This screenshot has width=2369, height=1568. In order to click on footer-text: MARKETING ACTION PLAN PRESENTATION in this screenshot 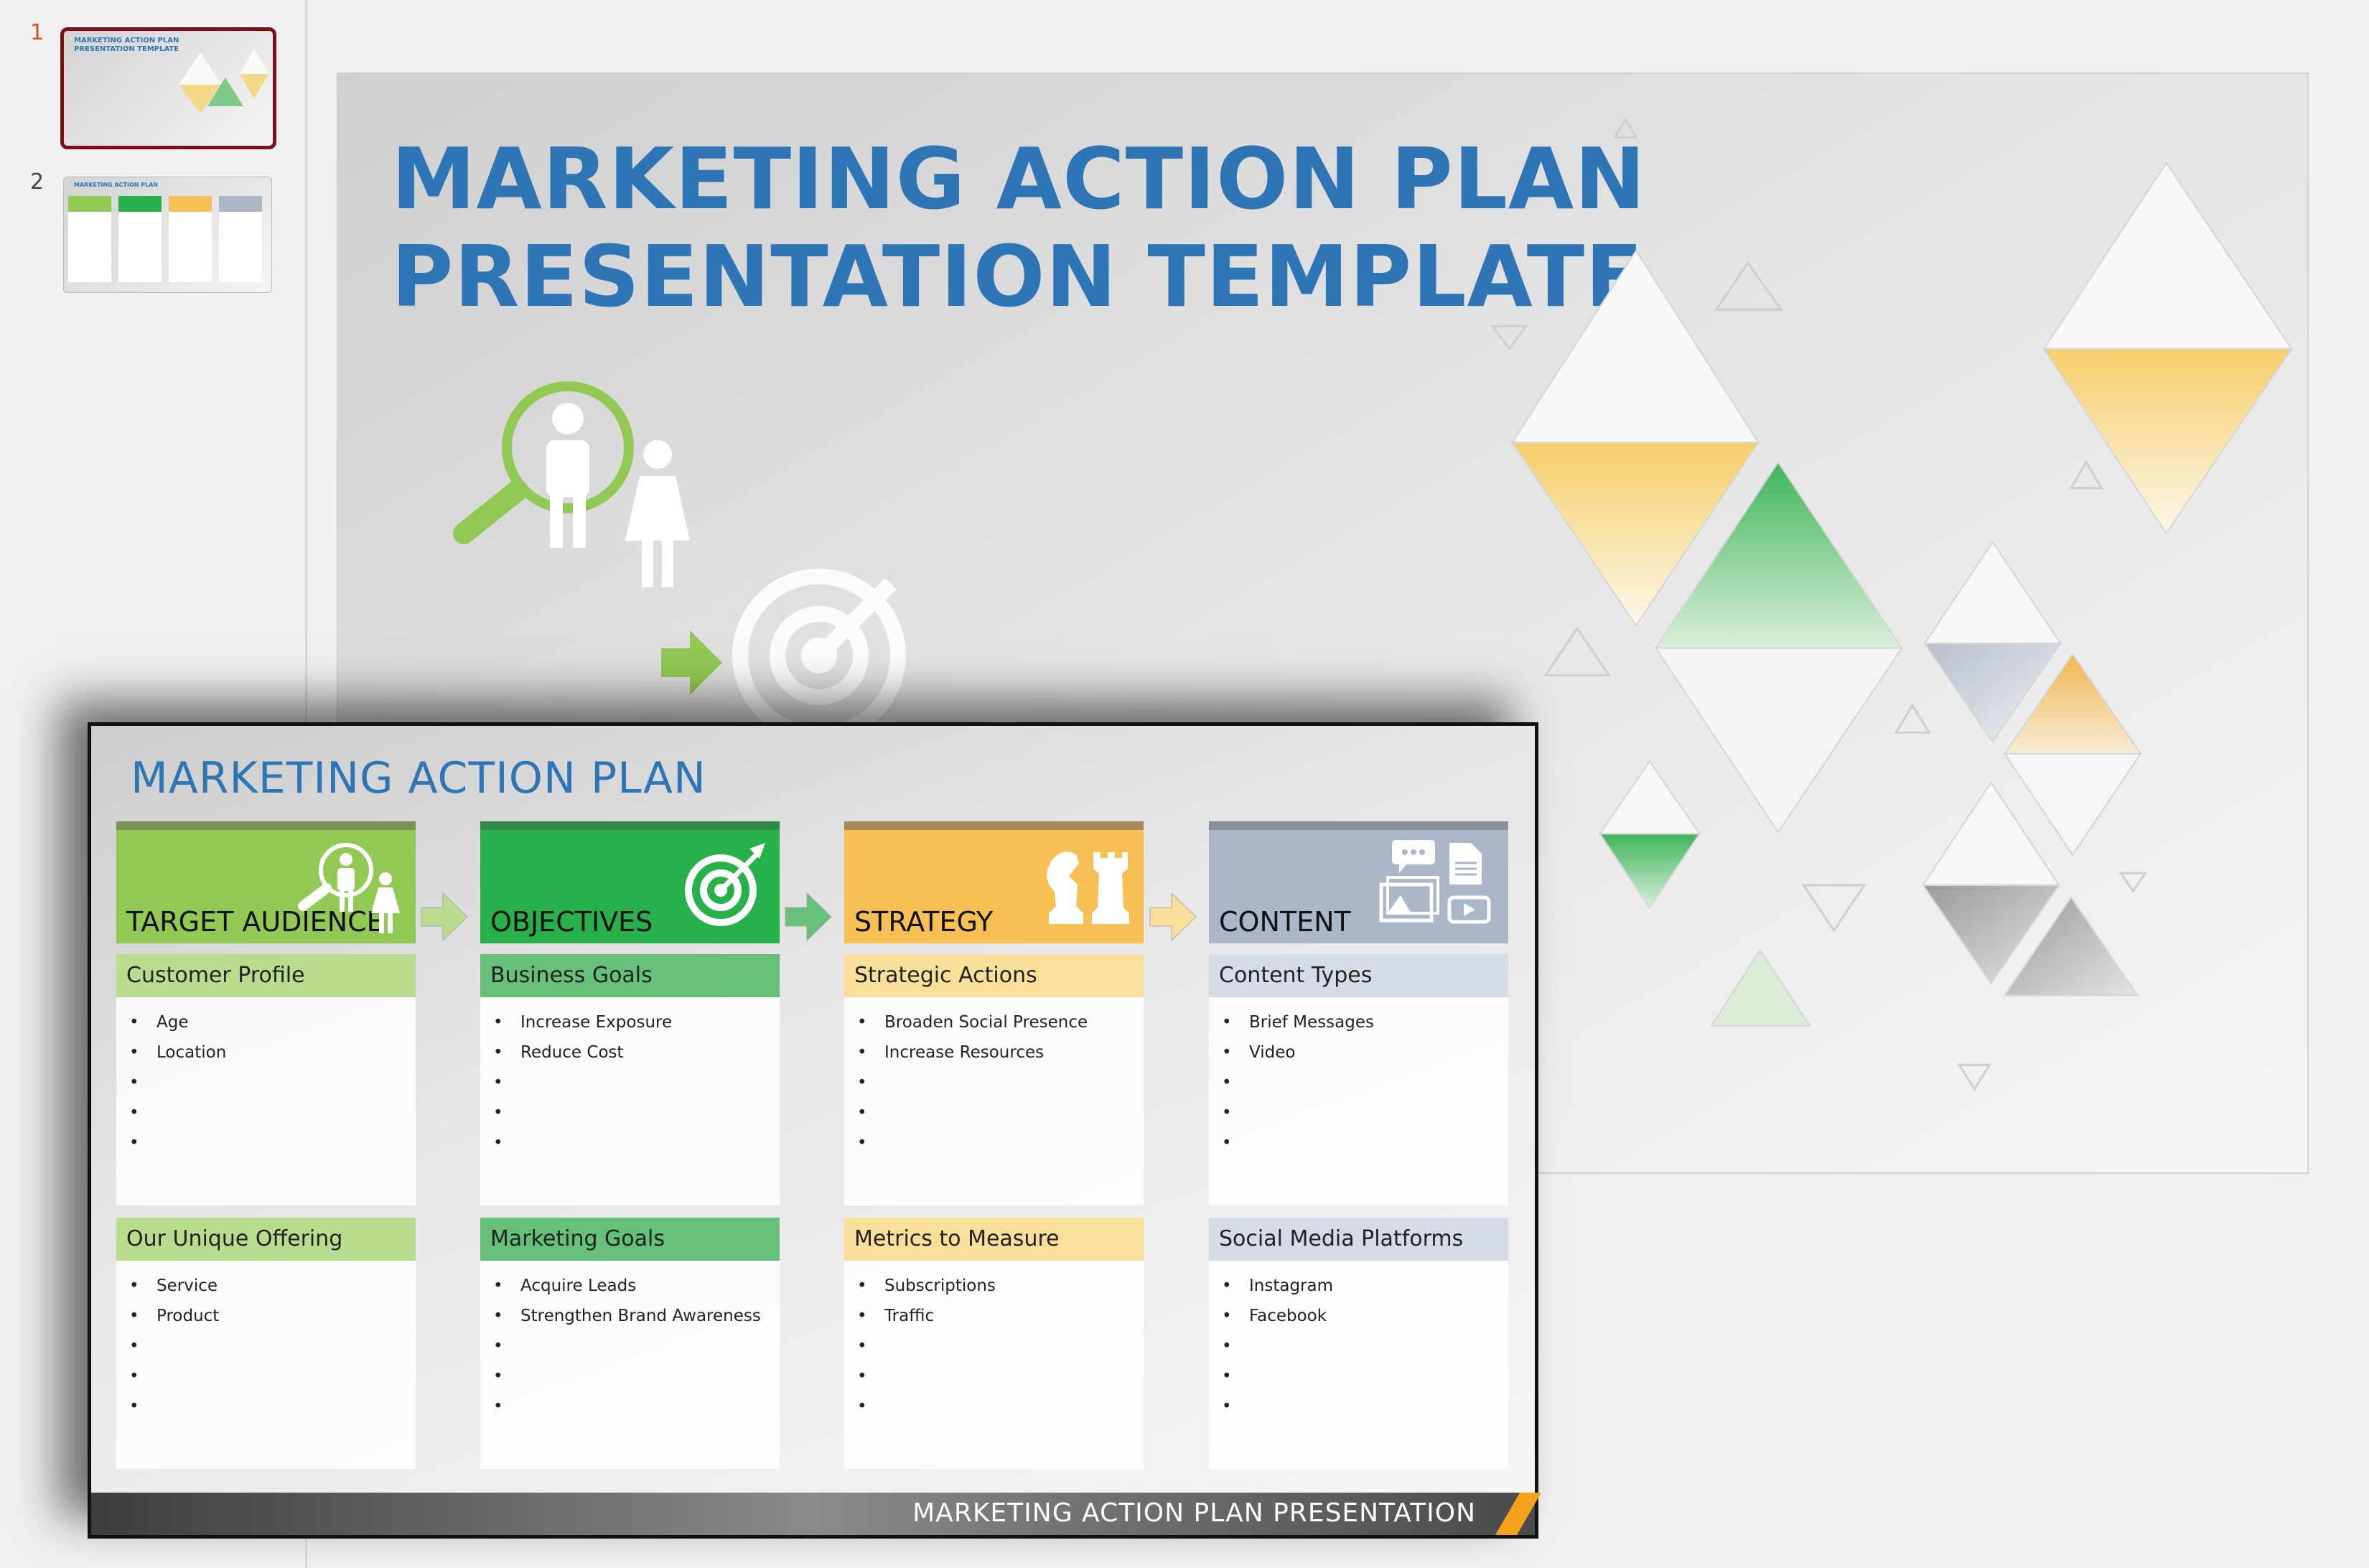, I will do `click(1194, 1513)`.